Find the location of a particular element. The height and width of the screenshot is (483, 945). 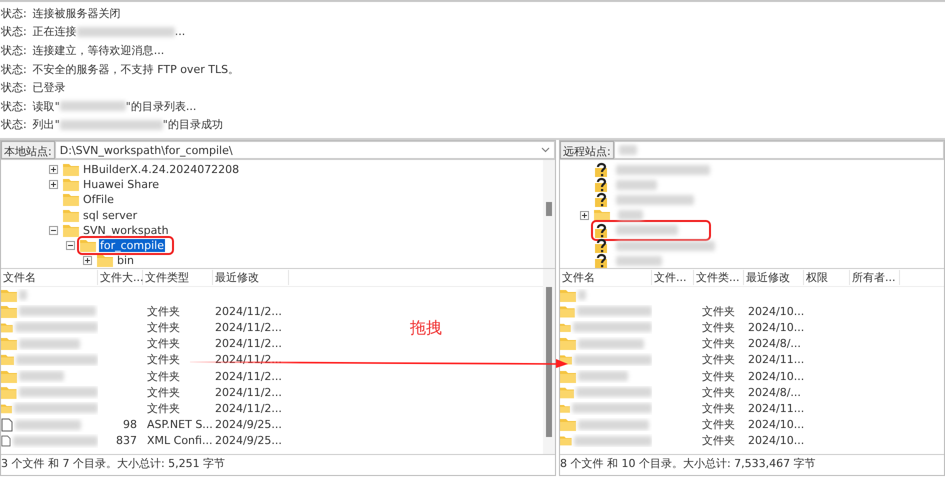

table-cell: 98 is located at coordinates (130, 425).